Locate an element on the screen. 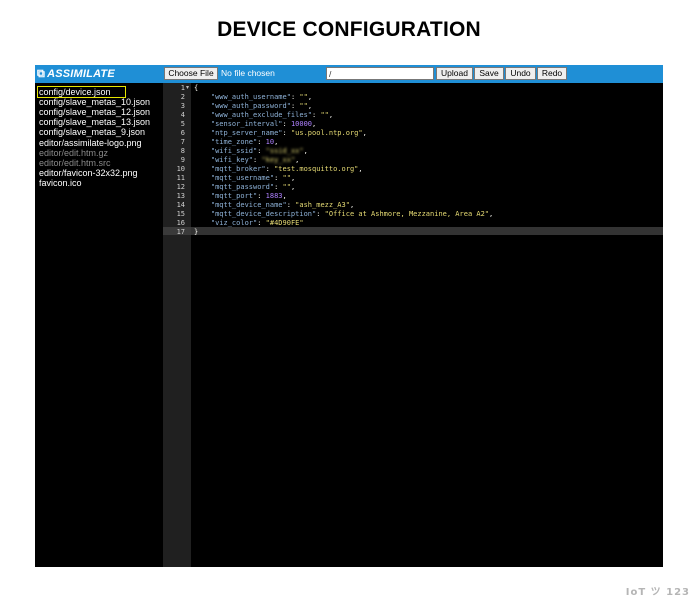 This screenshot has height=600, width=698. line-number: 2 is located at coordinates (182, 97).